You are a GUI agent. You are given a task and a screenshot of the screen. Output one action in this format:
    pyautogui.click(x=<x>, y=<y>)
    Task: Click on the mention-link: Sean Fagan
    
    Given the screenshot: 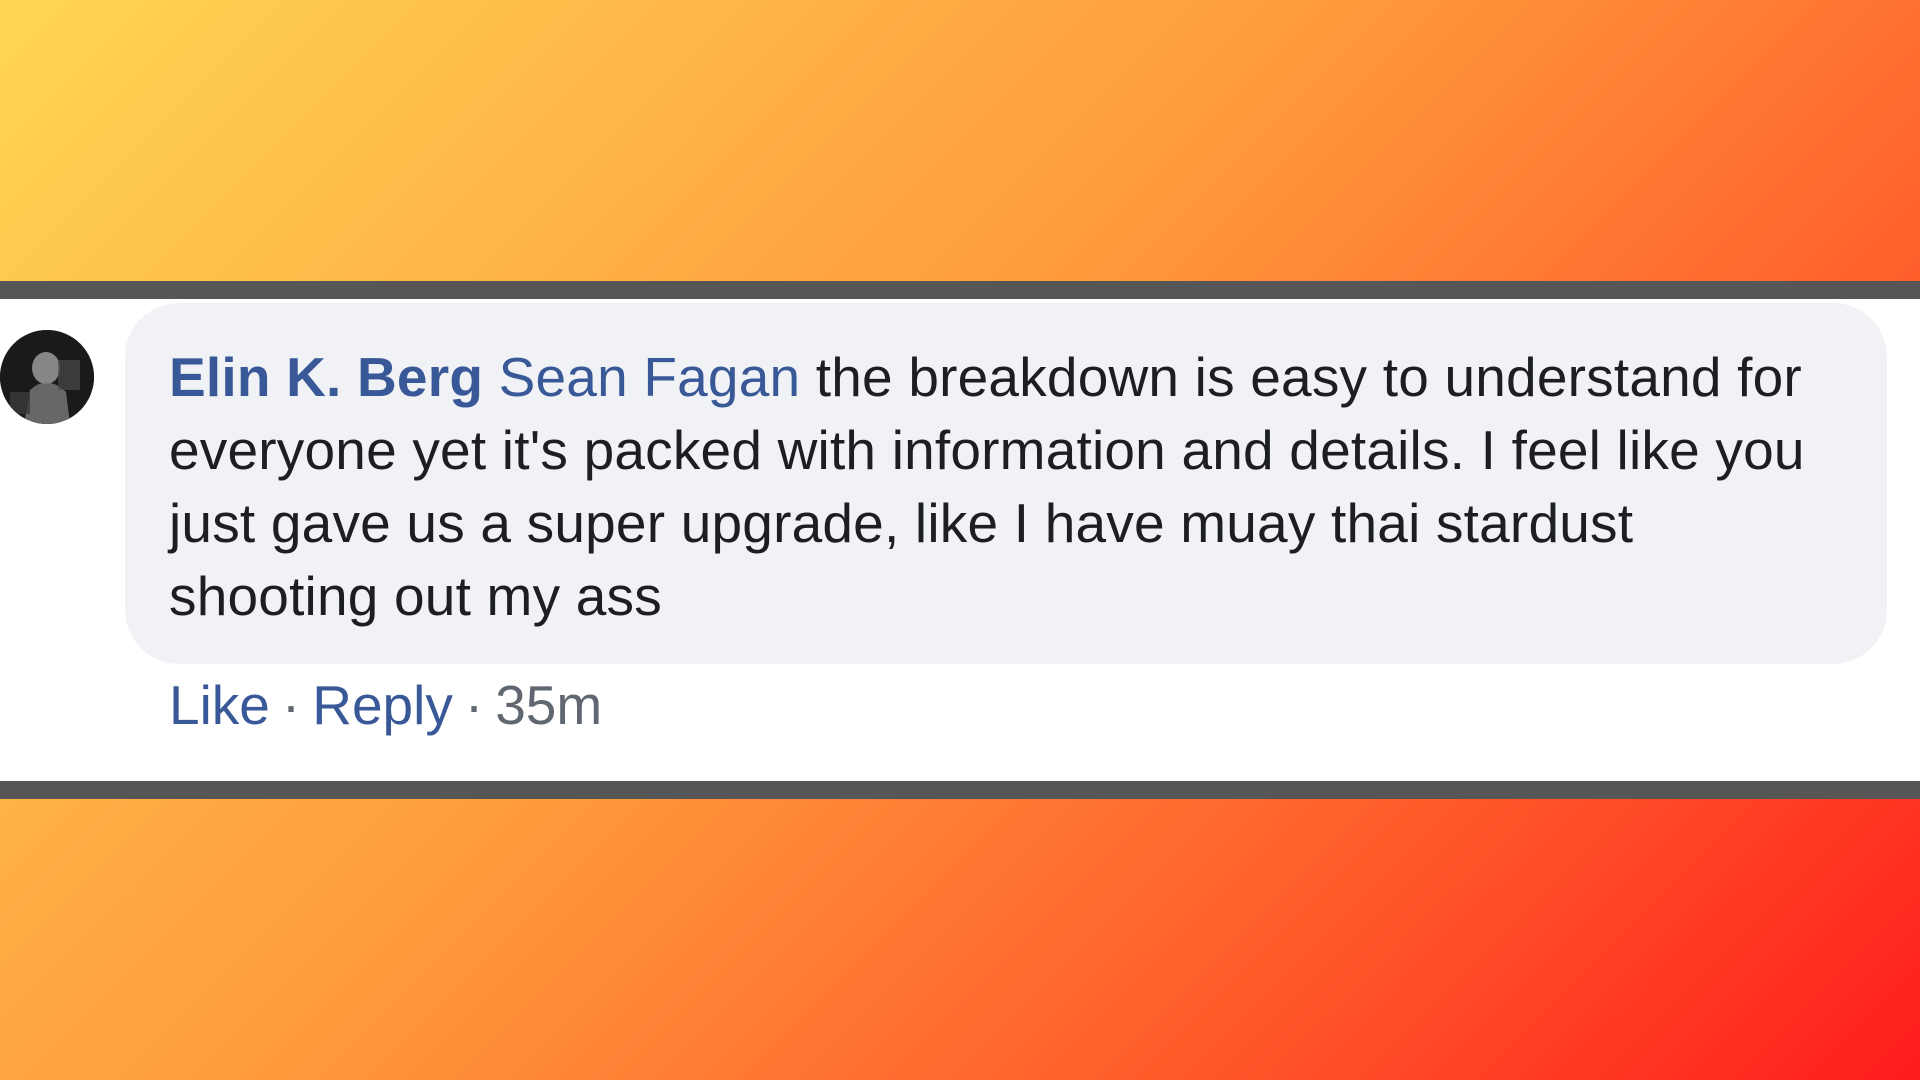 What is the action you would take?
    pyautogui.click(x=650, y=377)
    